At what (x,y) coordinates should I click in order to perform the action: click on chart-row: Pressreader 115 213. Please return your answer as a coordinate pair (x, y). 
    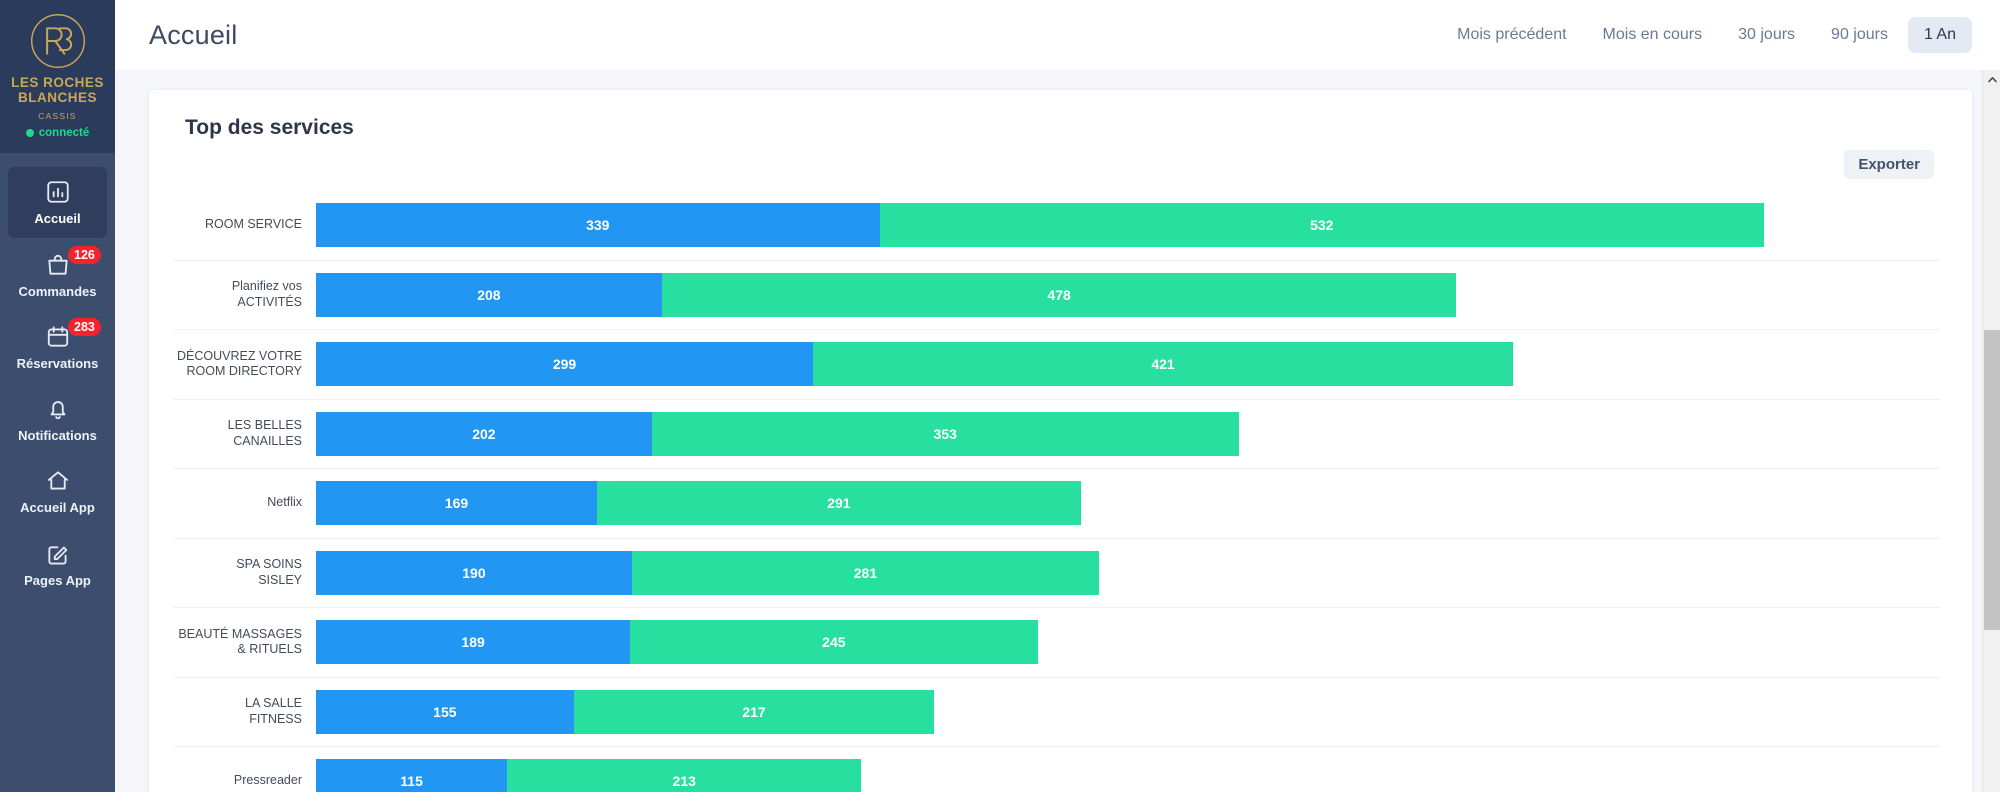
    Looking at the image, I should click on (1056, 769).